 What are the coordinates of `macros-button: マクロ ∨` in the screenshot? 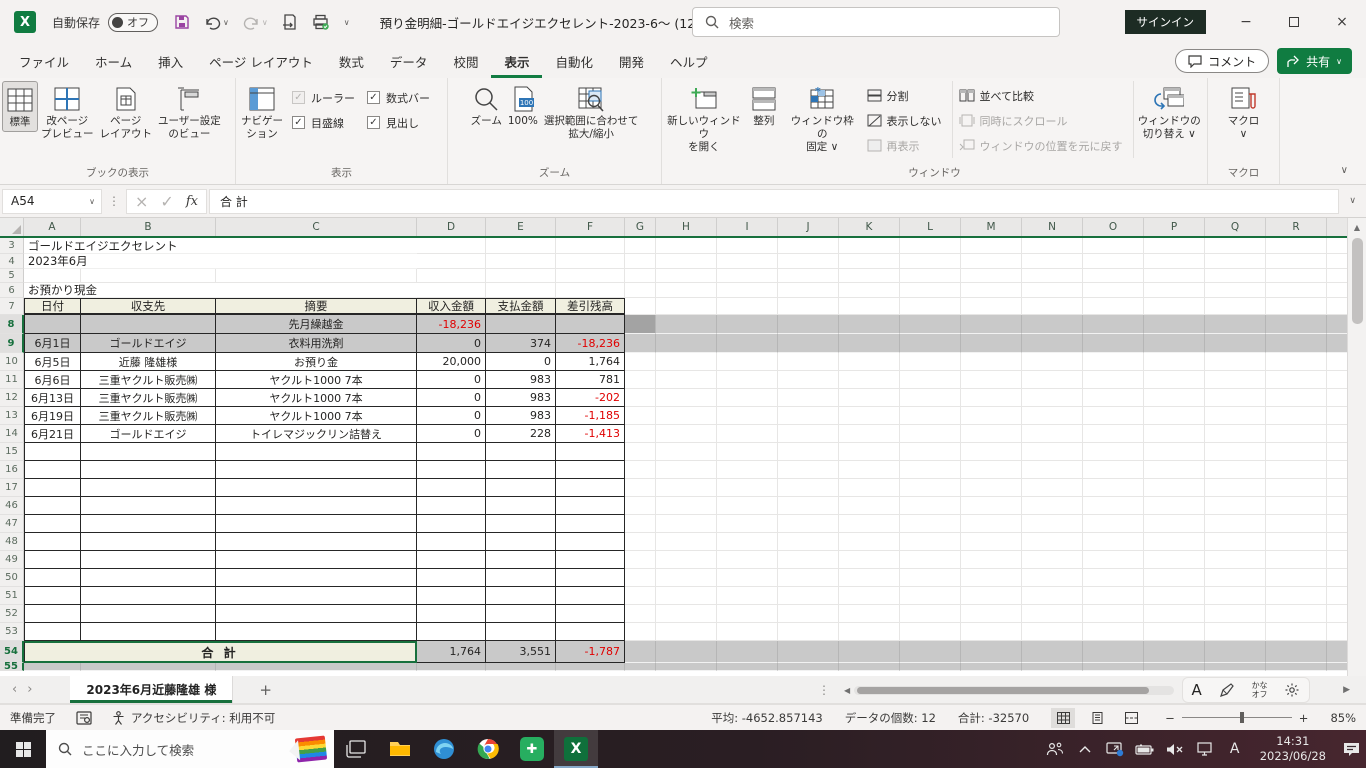 It's located at (1244, 112).